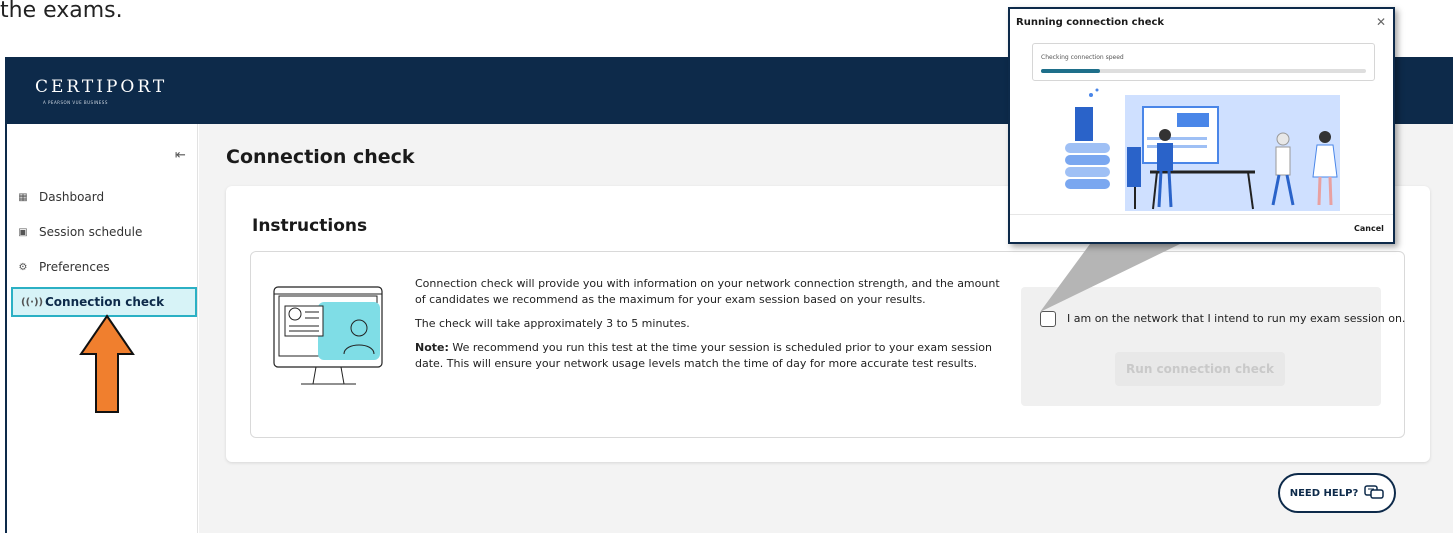 This screenshot has height=533, width=1453. I want to click on need-help-button: NEED HELP?, so click(1337, 493).